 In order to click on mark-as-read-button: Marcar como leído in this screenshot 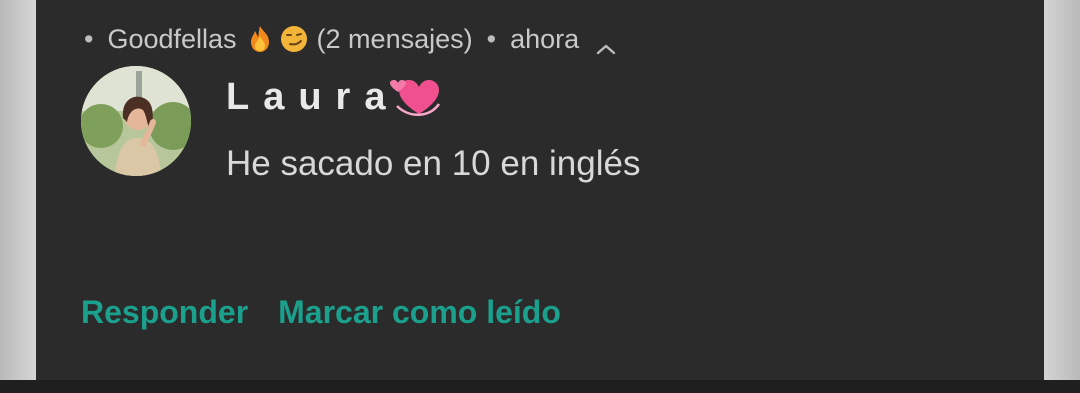, I will do `click(419, 312)`.